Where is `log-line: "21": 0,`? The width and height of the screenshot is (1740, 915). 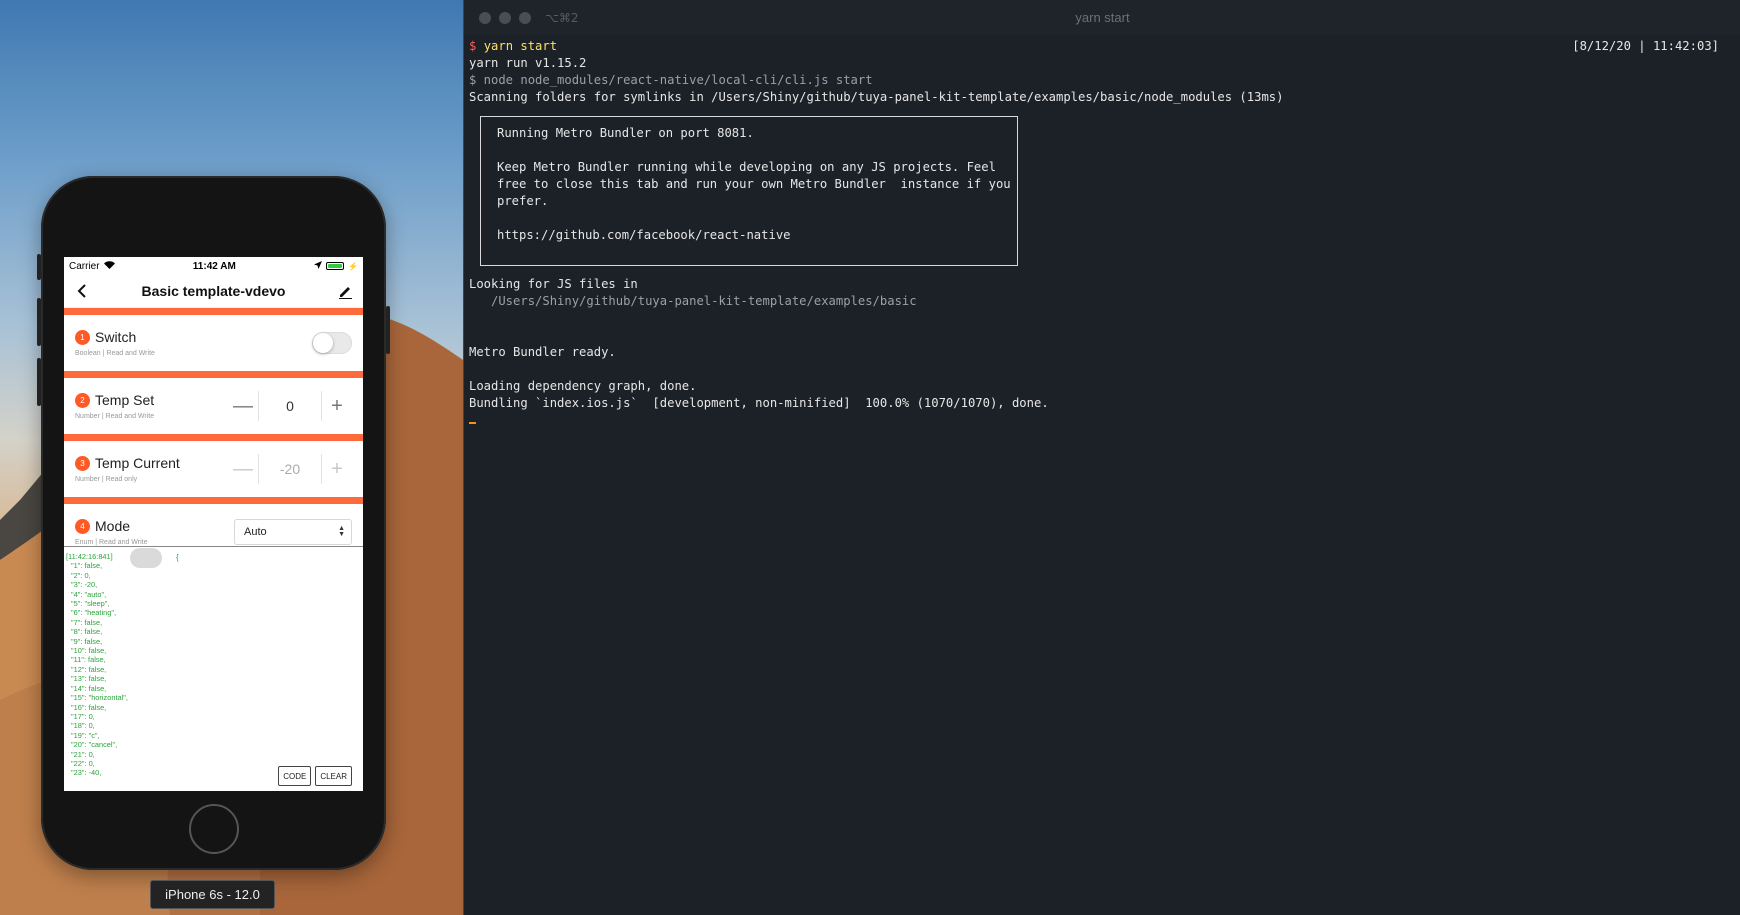
log-line: "21": 0, is located at coordinates (83, 754).